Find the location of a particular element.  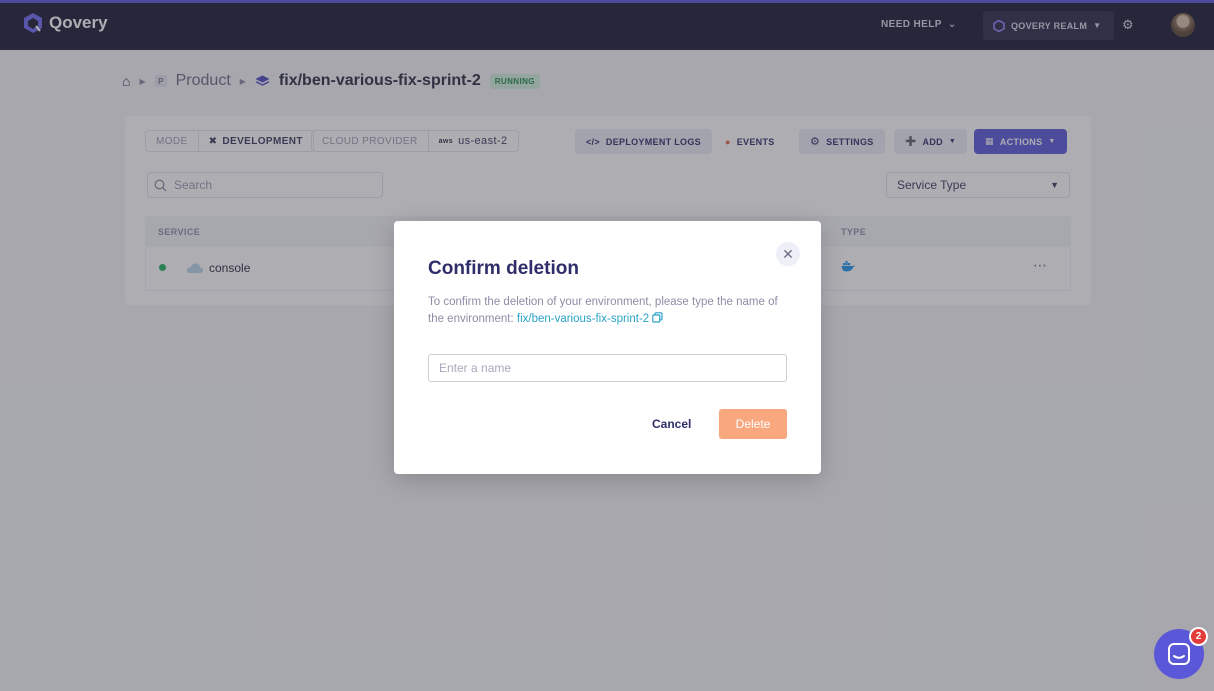

chat-icon is located at coordinates (1179, 654).